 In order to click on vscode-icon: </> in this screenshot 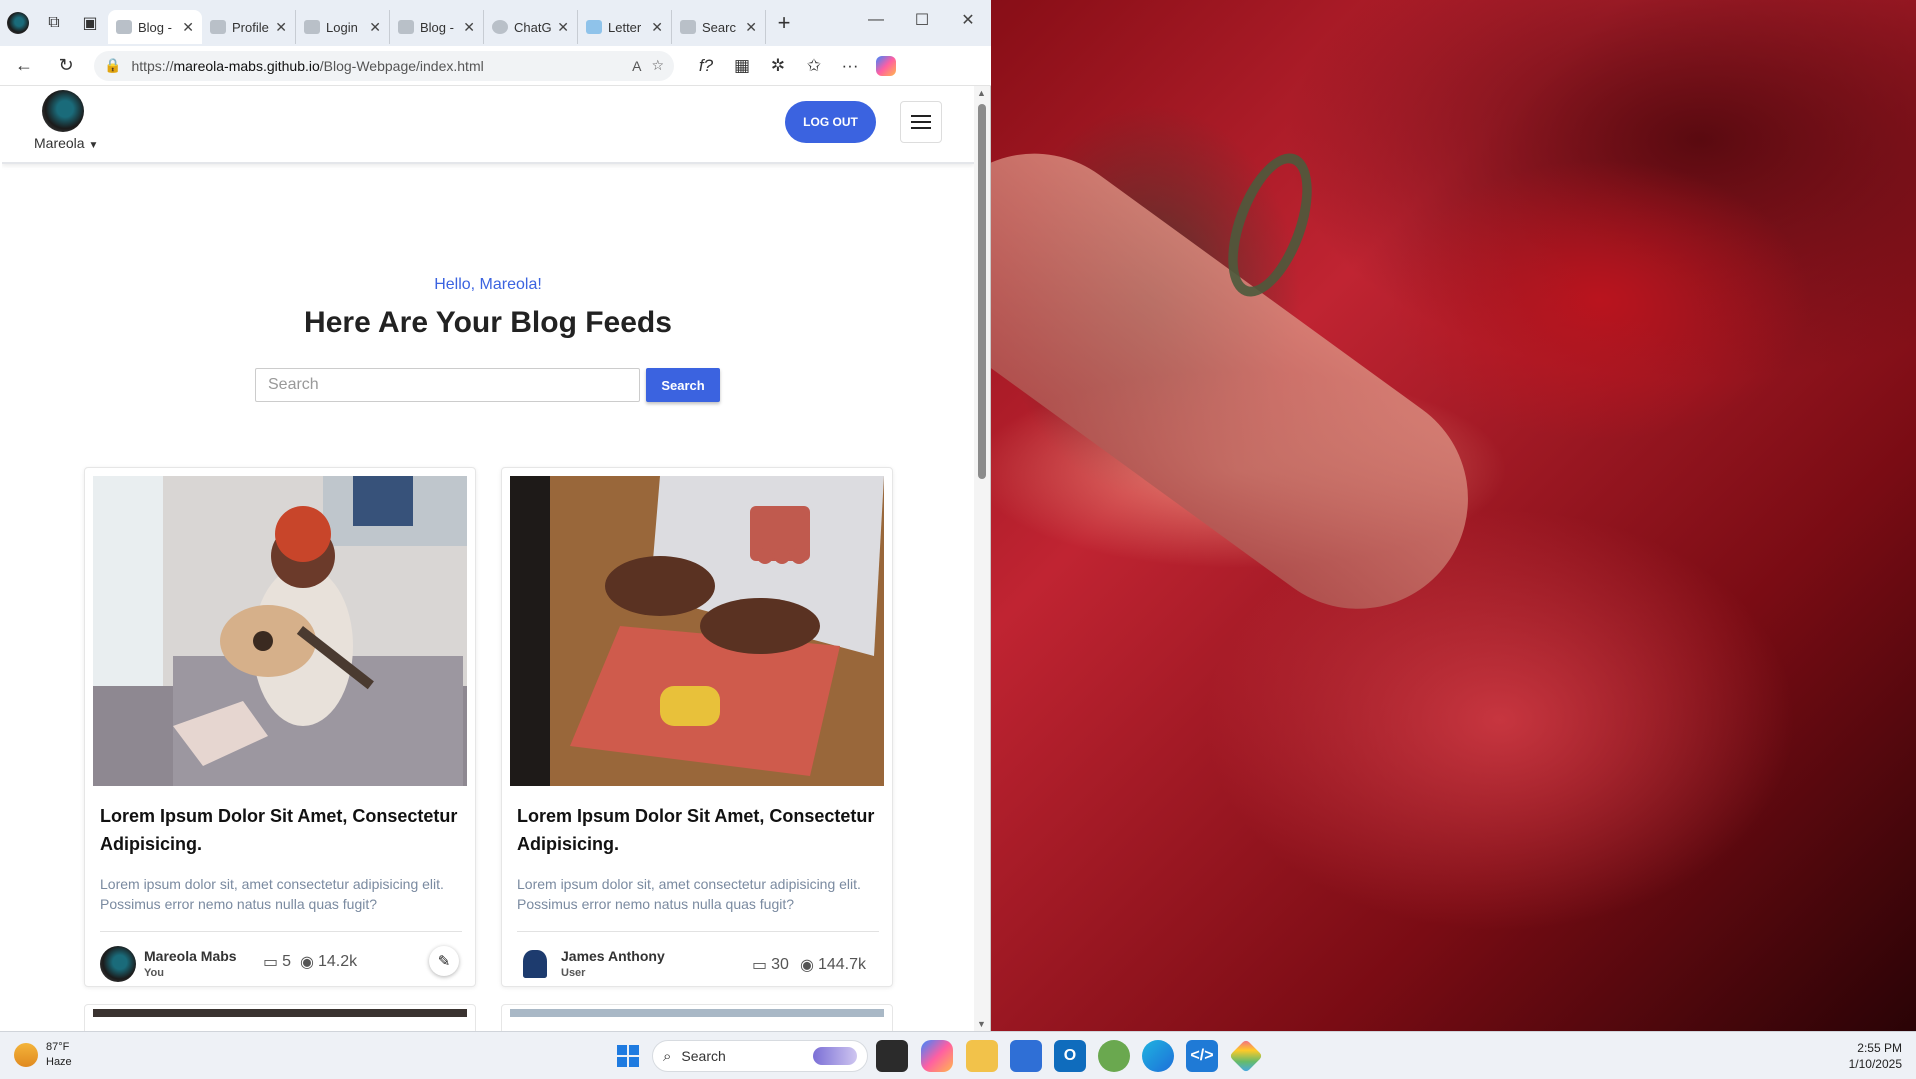, I will do `click(1202, 1056)`.